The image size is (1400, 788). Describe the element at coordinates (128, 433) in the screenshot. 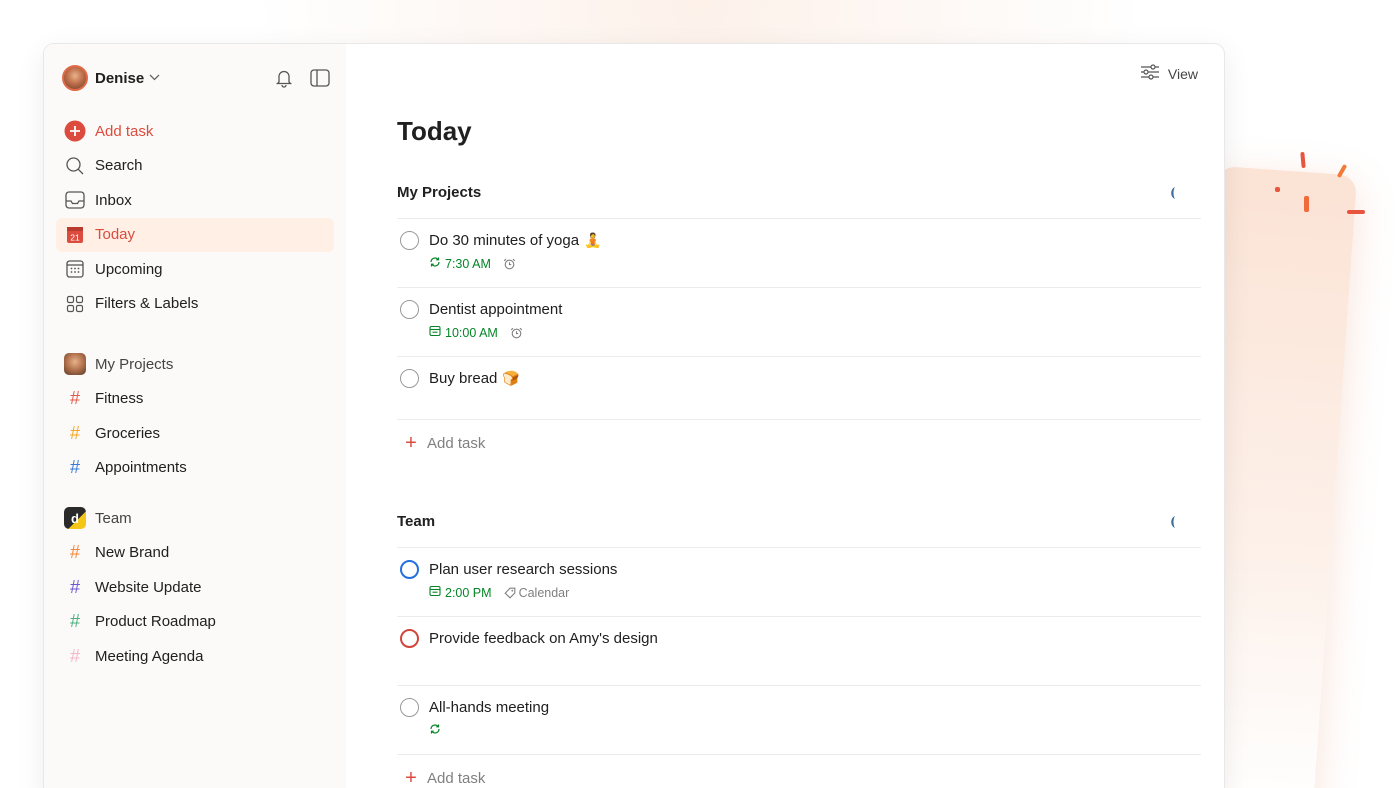

I see `sidebar-item-label: Groceries` at that location.